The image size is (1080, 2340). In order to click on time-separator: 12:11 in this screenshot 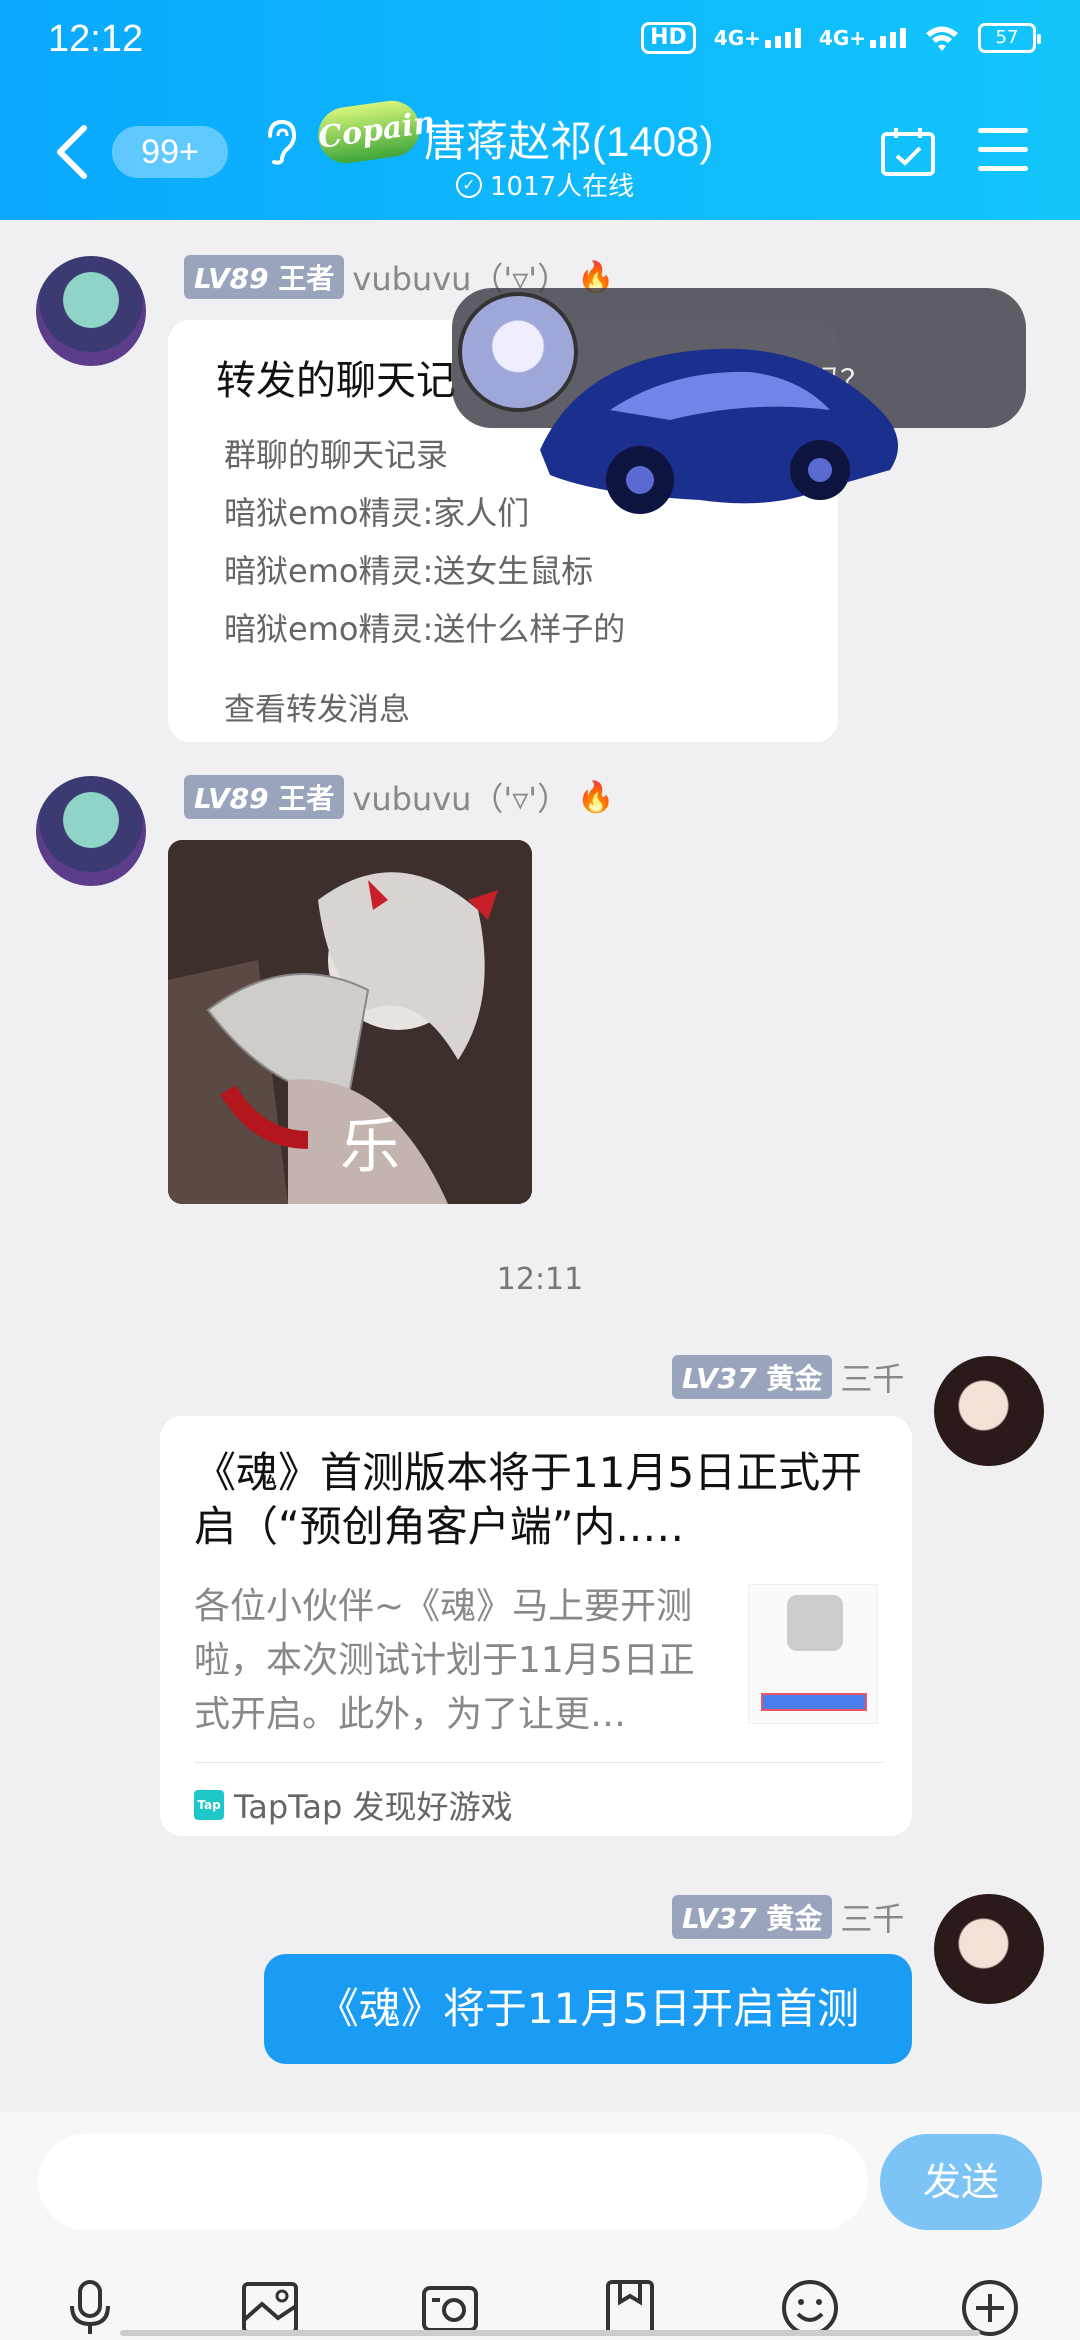, I will do `click(540, 1279)`.